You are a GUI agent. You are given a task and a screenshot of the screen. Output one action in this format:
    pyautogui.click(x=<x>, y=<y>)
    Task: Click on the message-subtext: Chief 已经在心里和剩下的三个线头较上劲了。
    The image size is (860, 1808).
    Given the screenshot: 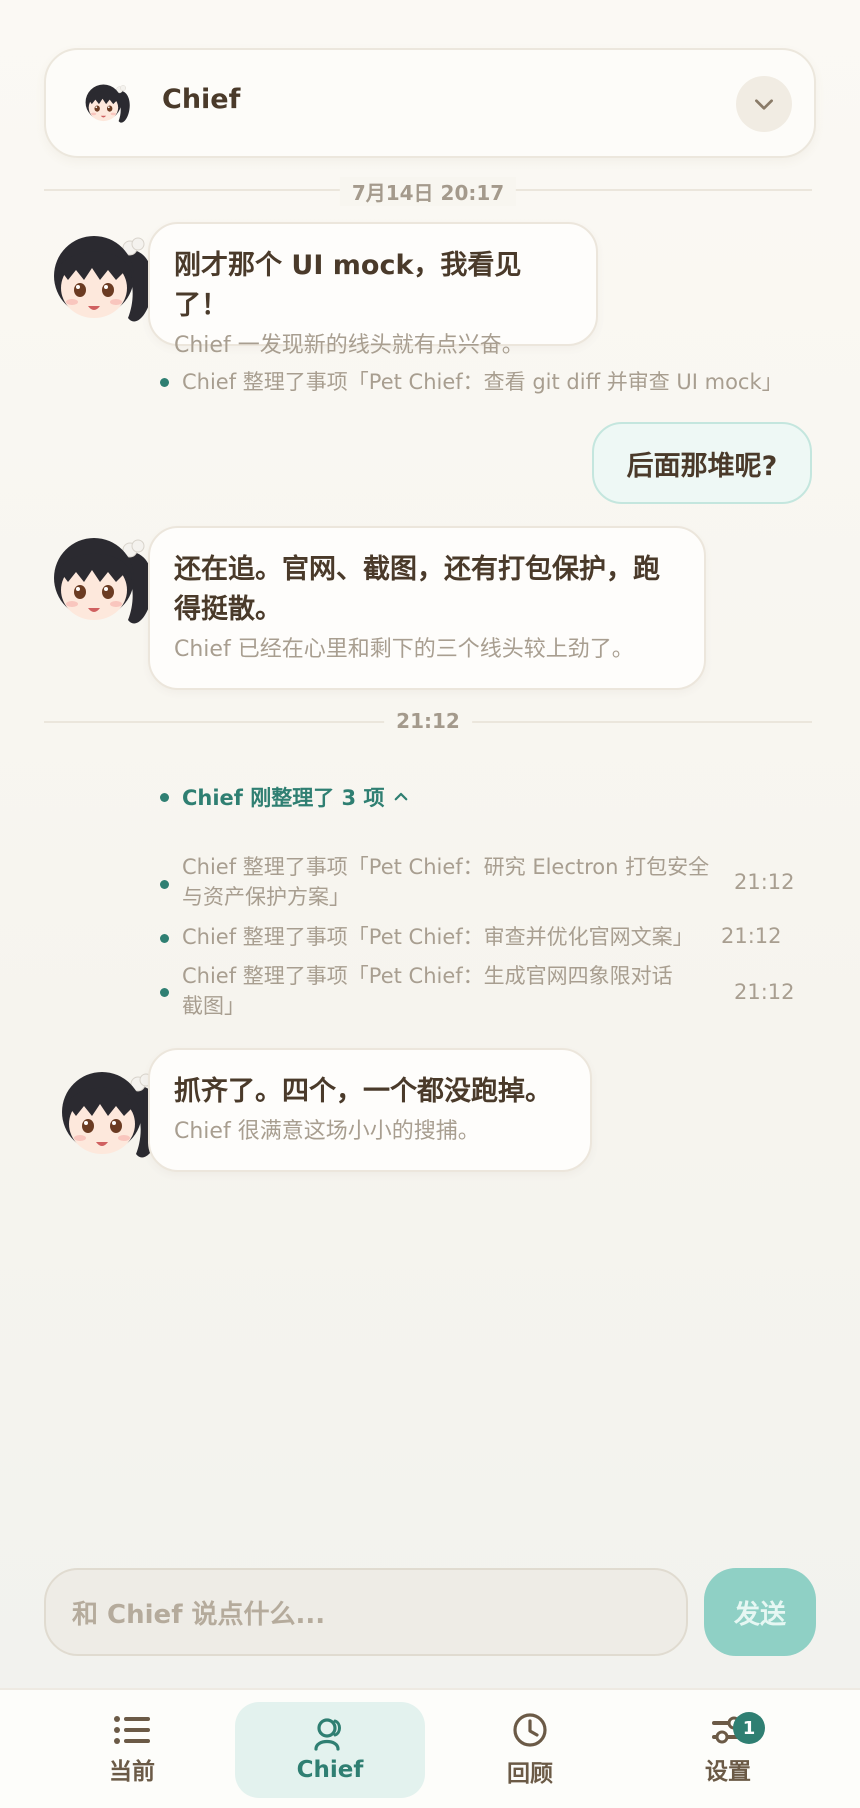 What is the action you would take?
    pyautogui.click(x=404, y=649)
    